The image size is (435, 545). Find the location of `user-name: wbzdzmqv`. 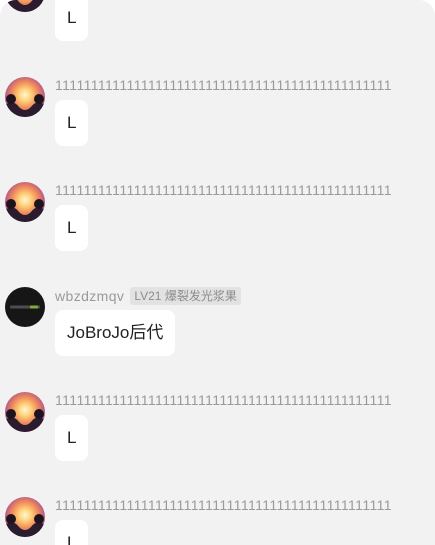

user-name: wbzdzmqv is located at coordinates (89, 296).